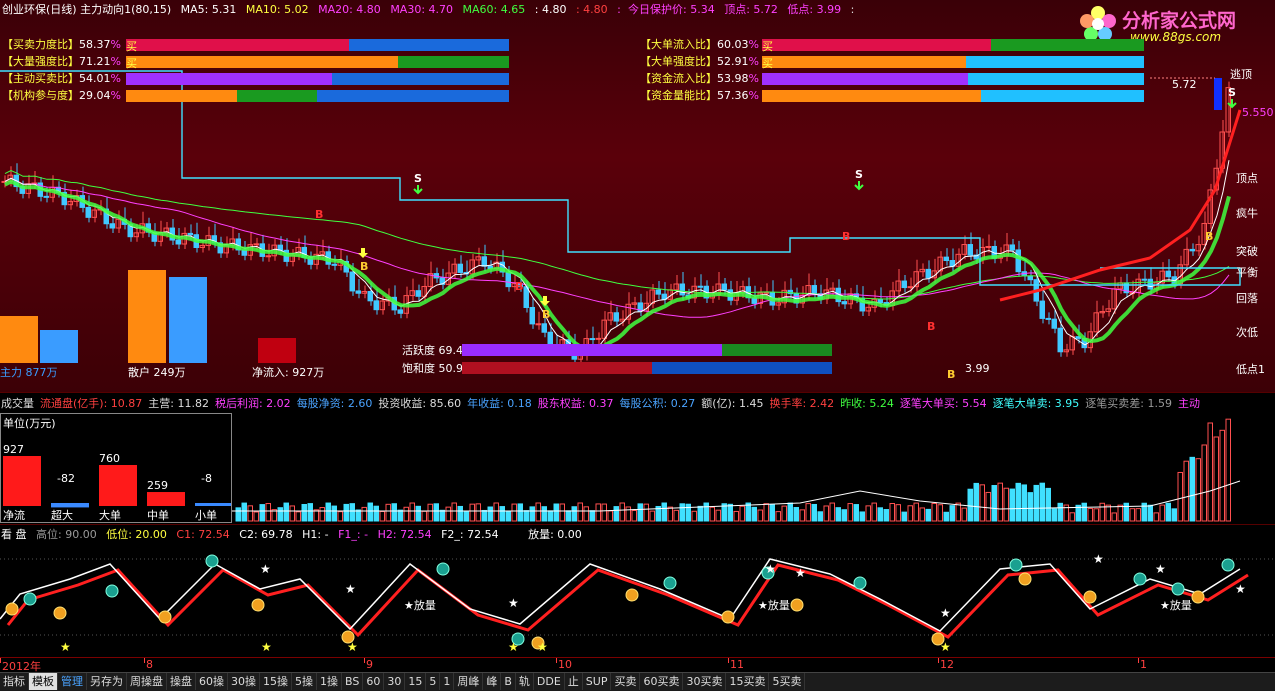  What do you see at coordinates (72, 681) in the screenshot?
I see `tab-2: 管理` at bounding box center [72, 681].